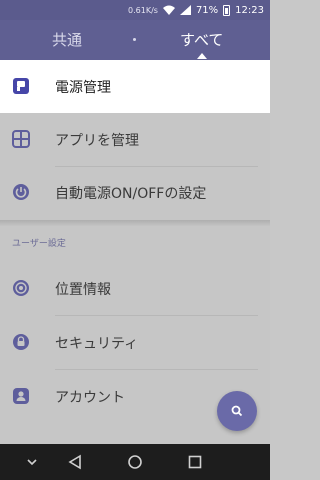 This screenshot has width=320, height=480. I want to click on search-fab-button, so click(237, 411).